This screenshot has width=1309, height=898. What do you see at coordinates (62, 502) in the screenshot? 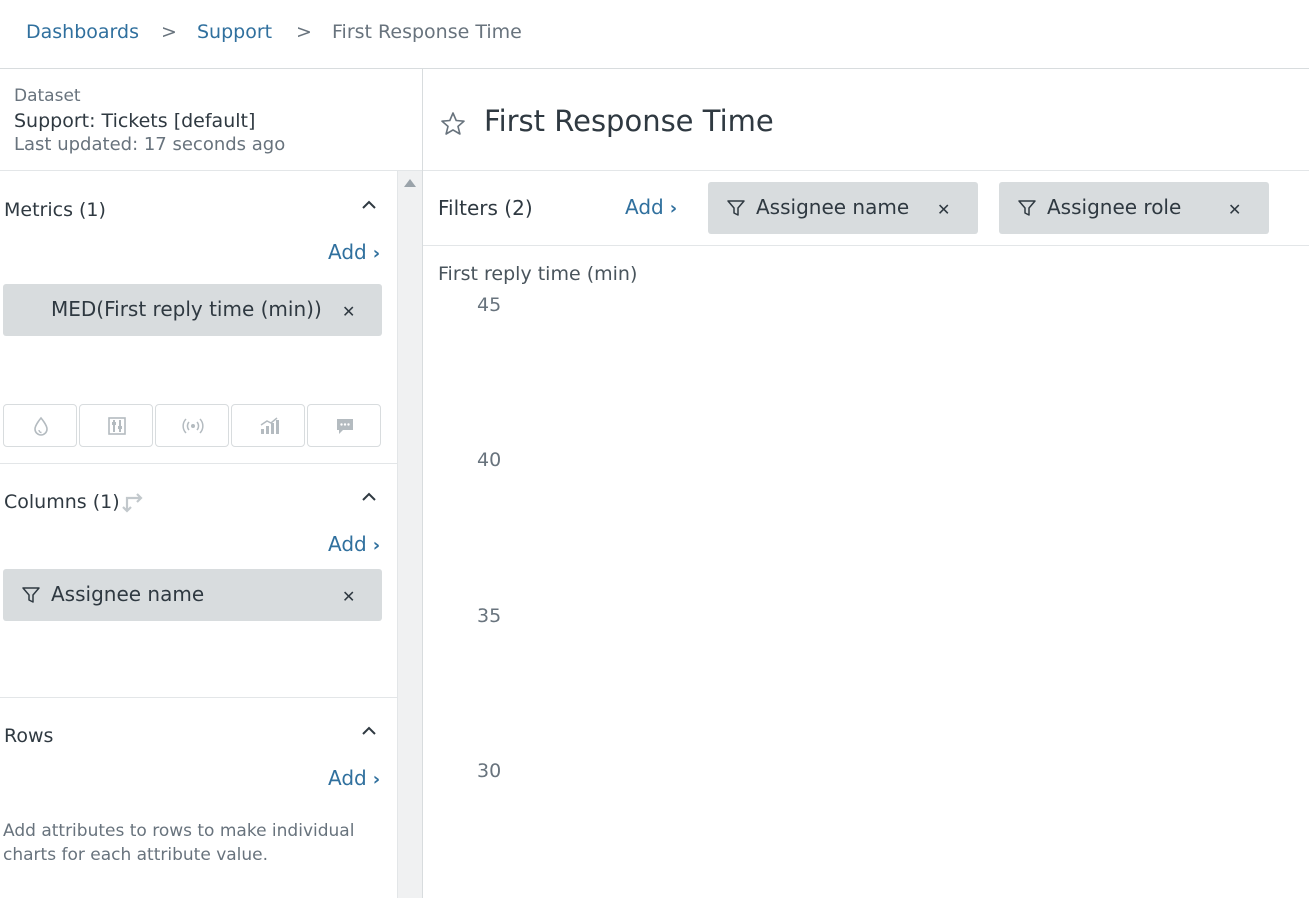
I see `columns-section-title: Columns (1)` at bounding box center [62, 502].